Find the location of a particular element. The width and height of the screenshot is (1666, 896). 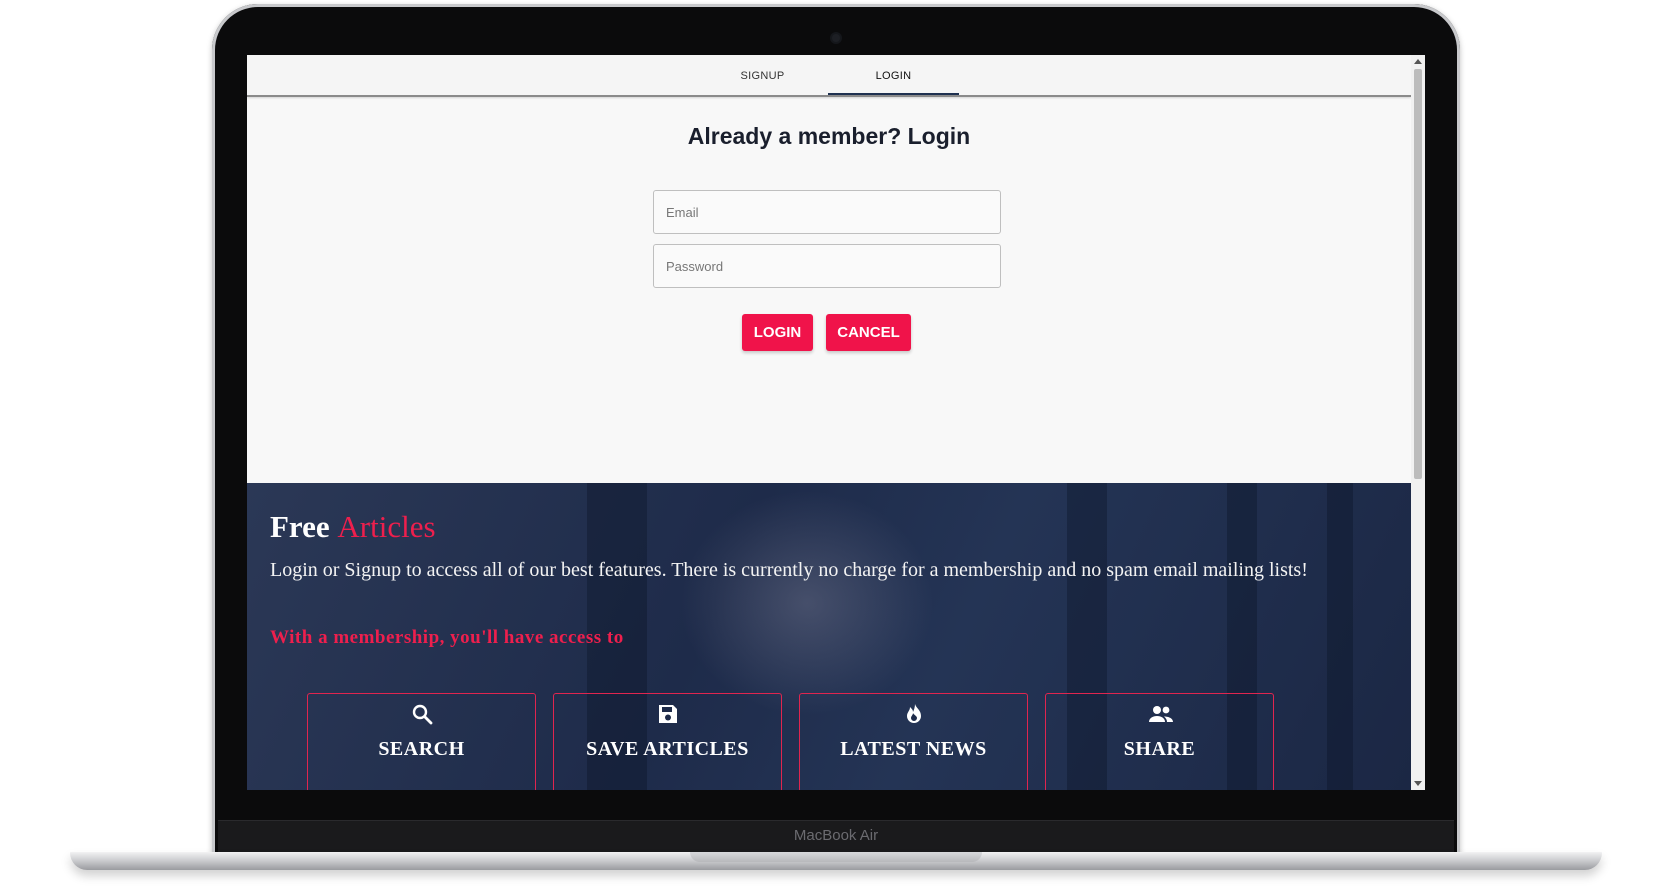

feature-share: SHARE is located at coordinates (1159, 741).